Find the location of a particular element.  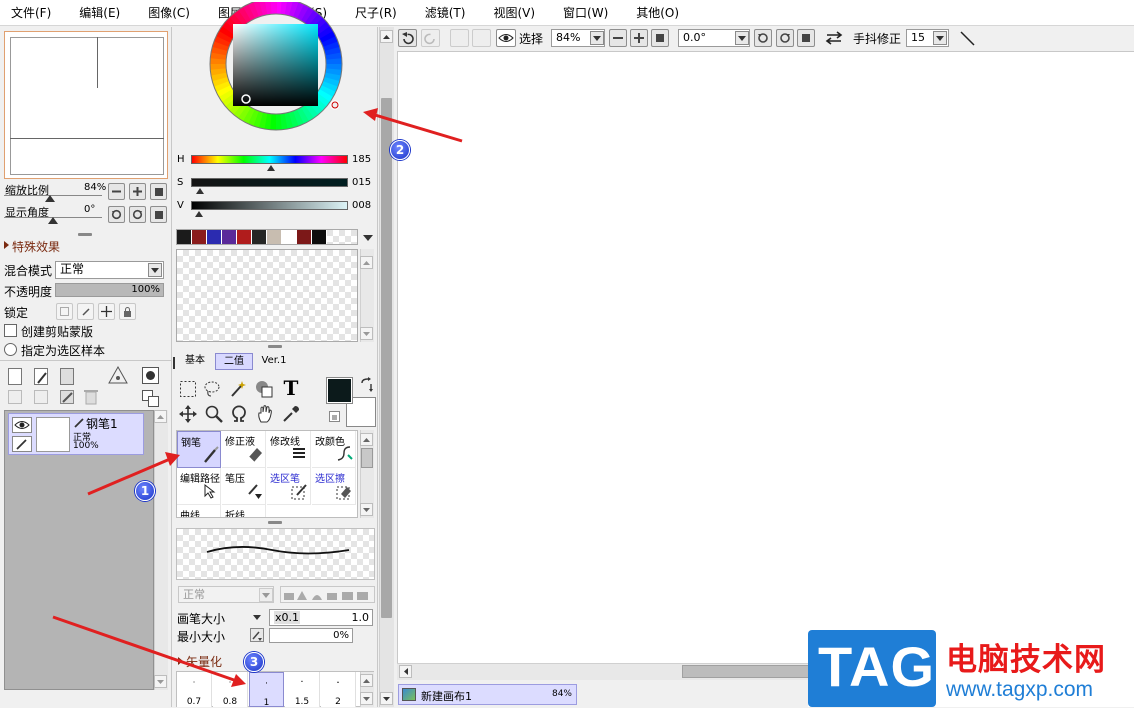

watermark-site-title: 电脑技术网 is located at coordinates (1026, 660).